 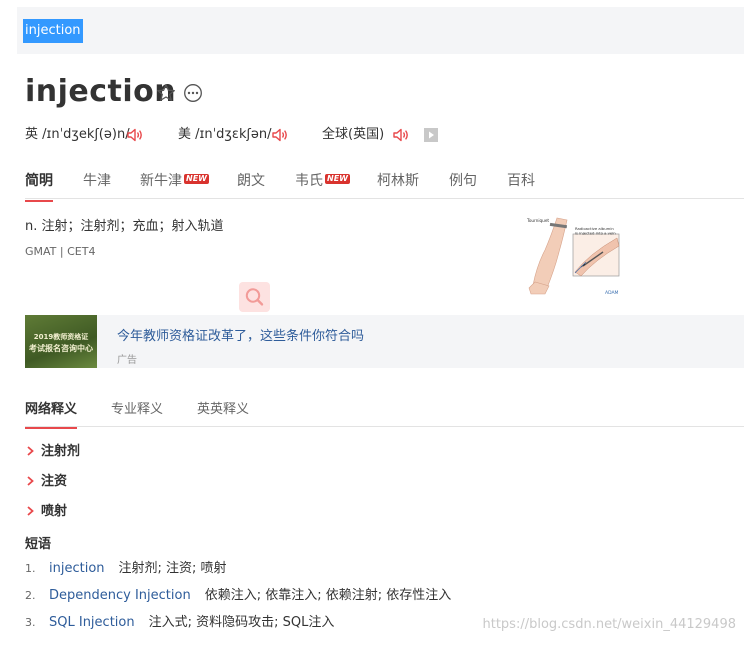 What do you see at coordinates (172, 568) in the screenshot?
I see `phrase-translation: 注射剂; 注资; 喷射` at bounding box center [172, 568].